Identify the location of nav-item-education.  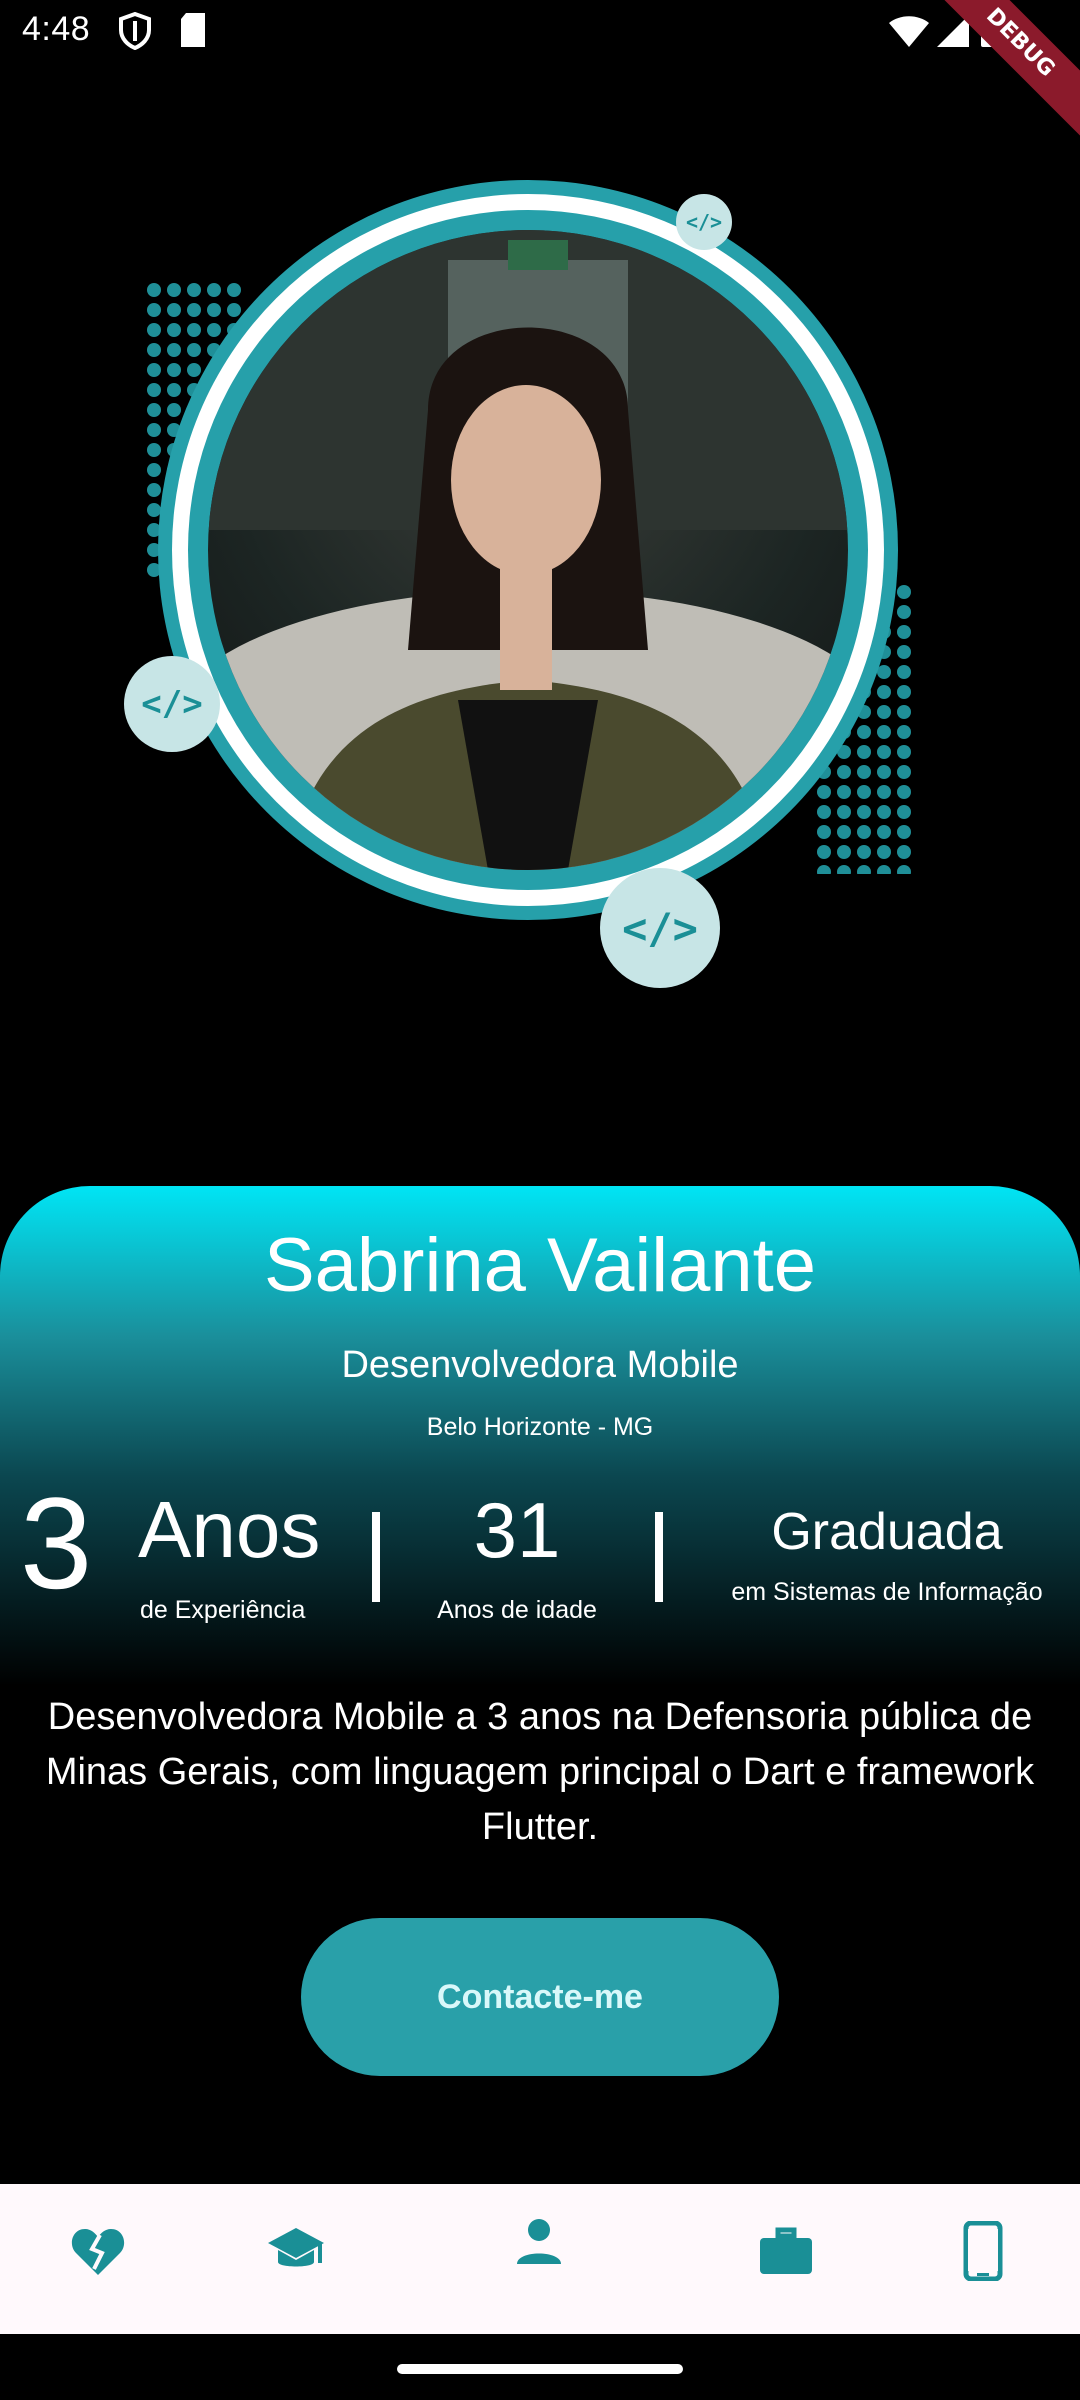
(296, 2251).